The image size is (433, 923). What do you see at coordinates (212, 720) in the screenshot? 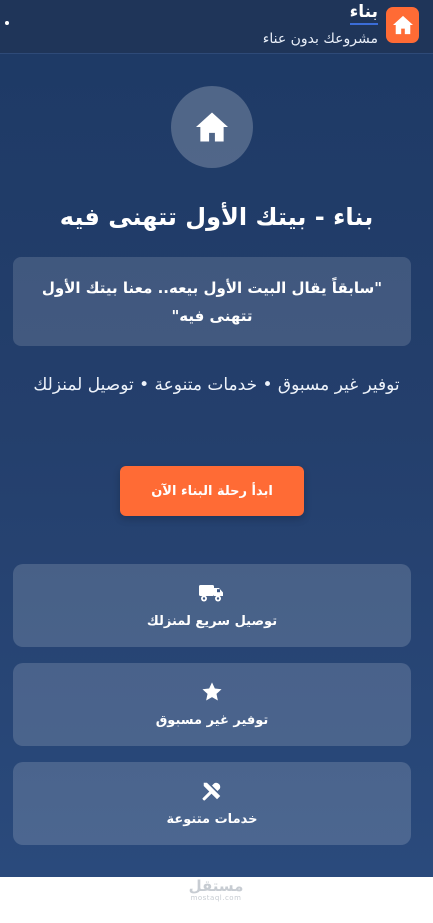
I see `feature-label-savings: توفير غير مسبوق` at bounding box center [212, 720].